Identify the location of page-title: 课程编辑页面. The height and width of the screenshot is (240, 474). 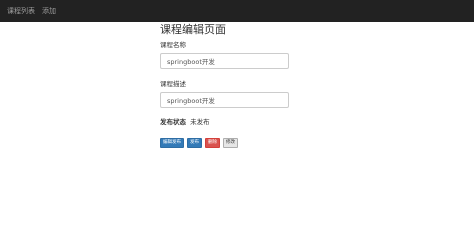
(193, 29).